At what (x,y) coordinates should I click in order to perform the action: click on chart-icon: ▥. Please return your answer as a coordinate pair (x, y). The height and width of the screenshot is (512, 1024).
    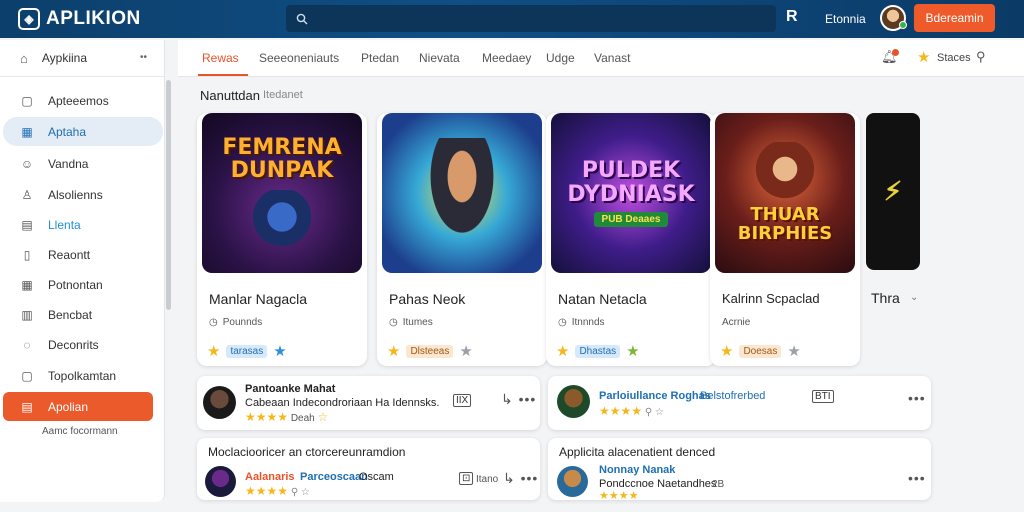
    Looking at the image, I should click on (27, 314).